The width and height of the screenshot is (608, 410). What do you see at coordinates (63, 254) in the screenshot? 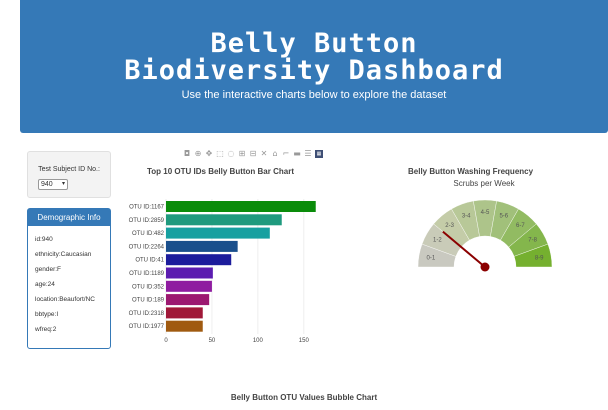
I see `demographic-row: ethnicity:Caucasian` at bounding box center [63, 254].